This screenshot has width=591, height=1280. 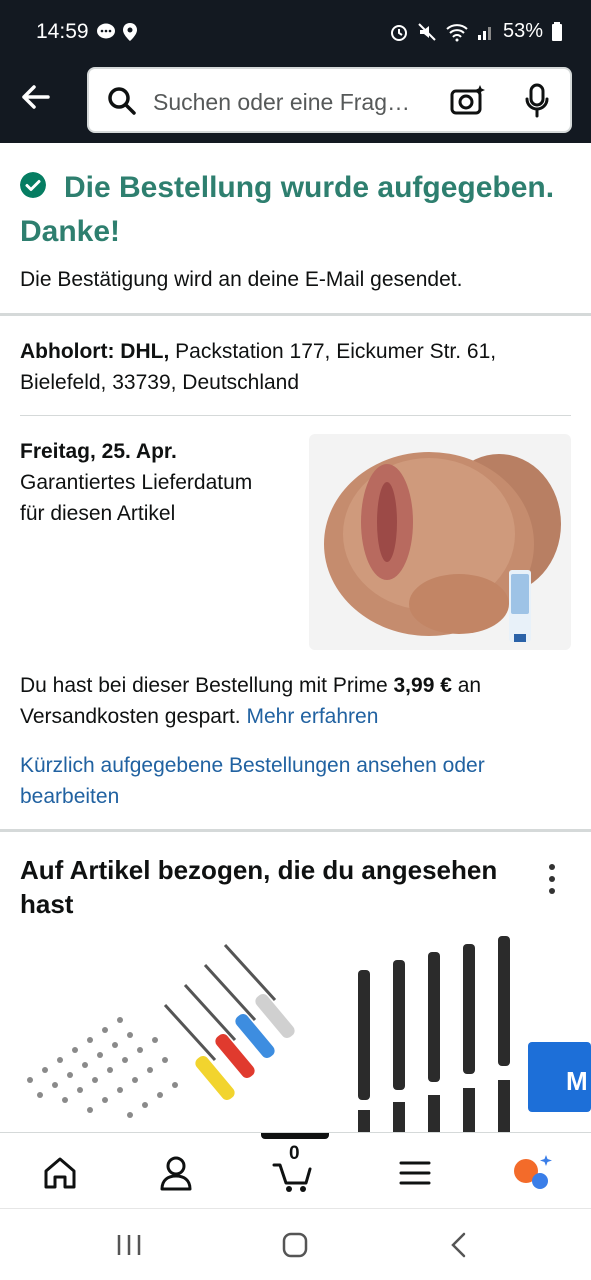 I want to click on divider, so click(x=295, y=415).